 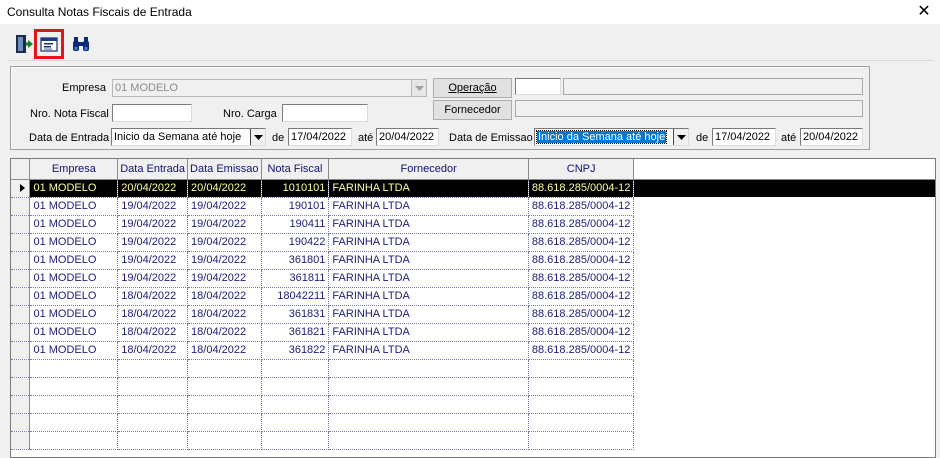 What do you see at coordinates (320, 137) in the screenshot?
I see `entrada-de-input: 17/04/2022` at bounding box center [320, 137].